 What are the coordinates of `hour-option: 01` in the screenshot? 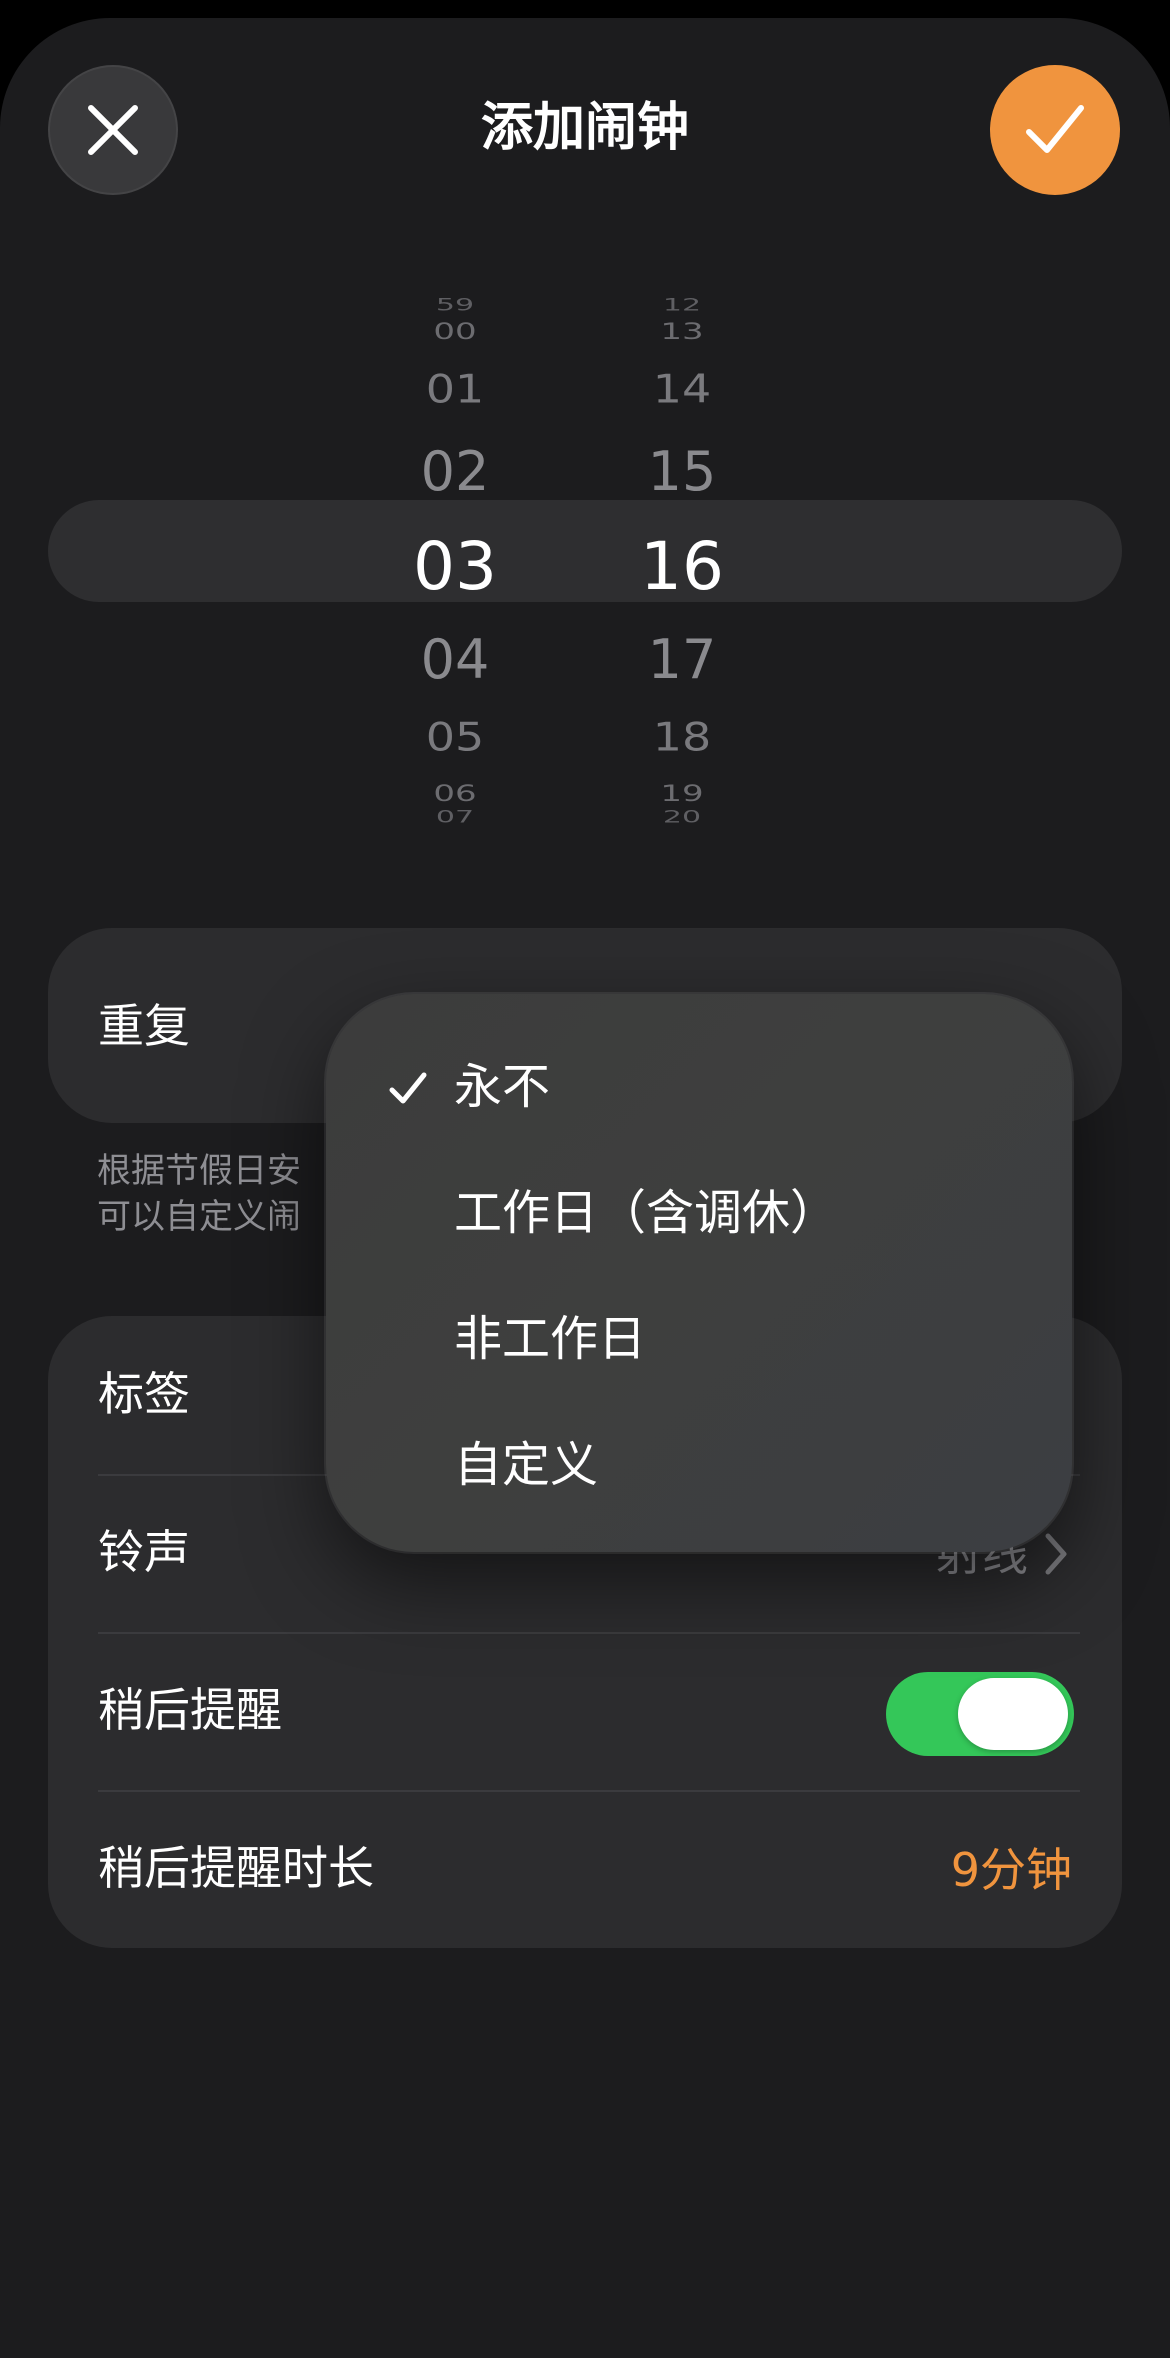 It's located at (455, 389).